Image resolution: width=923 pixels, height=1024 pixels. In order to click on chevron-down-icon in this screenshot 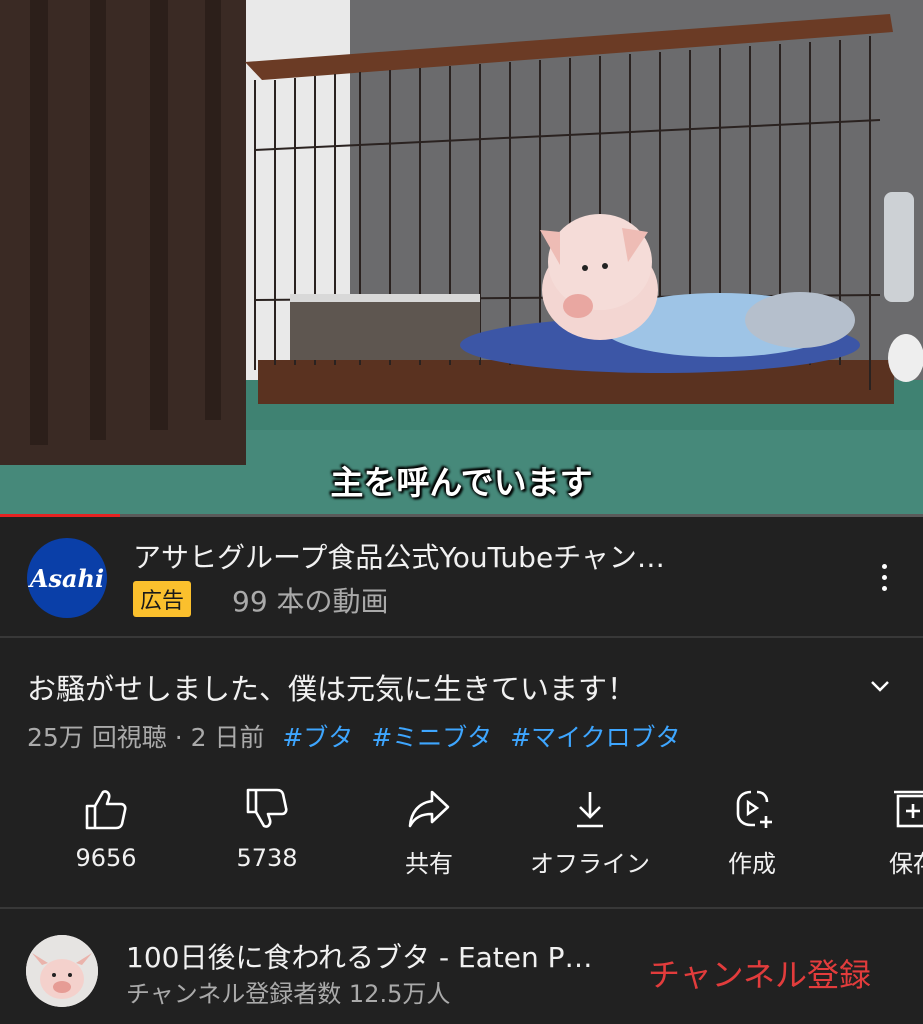, I will do `click(880, 686)`.